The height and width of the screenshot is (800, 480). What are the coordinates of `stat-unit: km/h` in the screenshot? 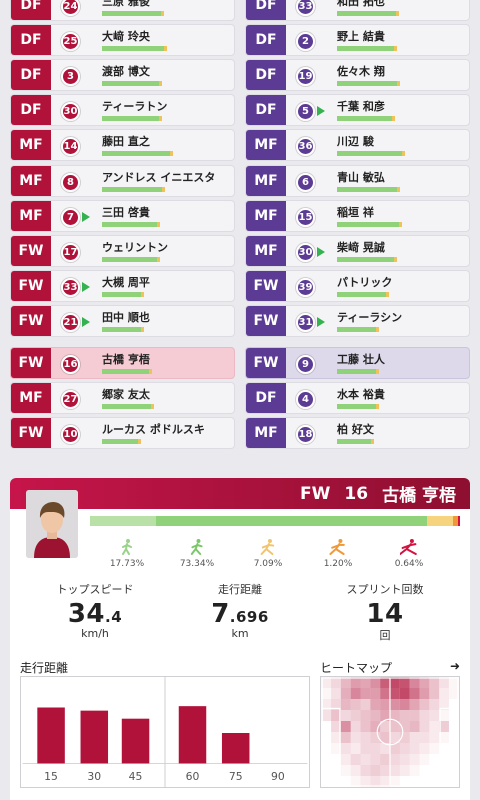 It's located at (95, 633).